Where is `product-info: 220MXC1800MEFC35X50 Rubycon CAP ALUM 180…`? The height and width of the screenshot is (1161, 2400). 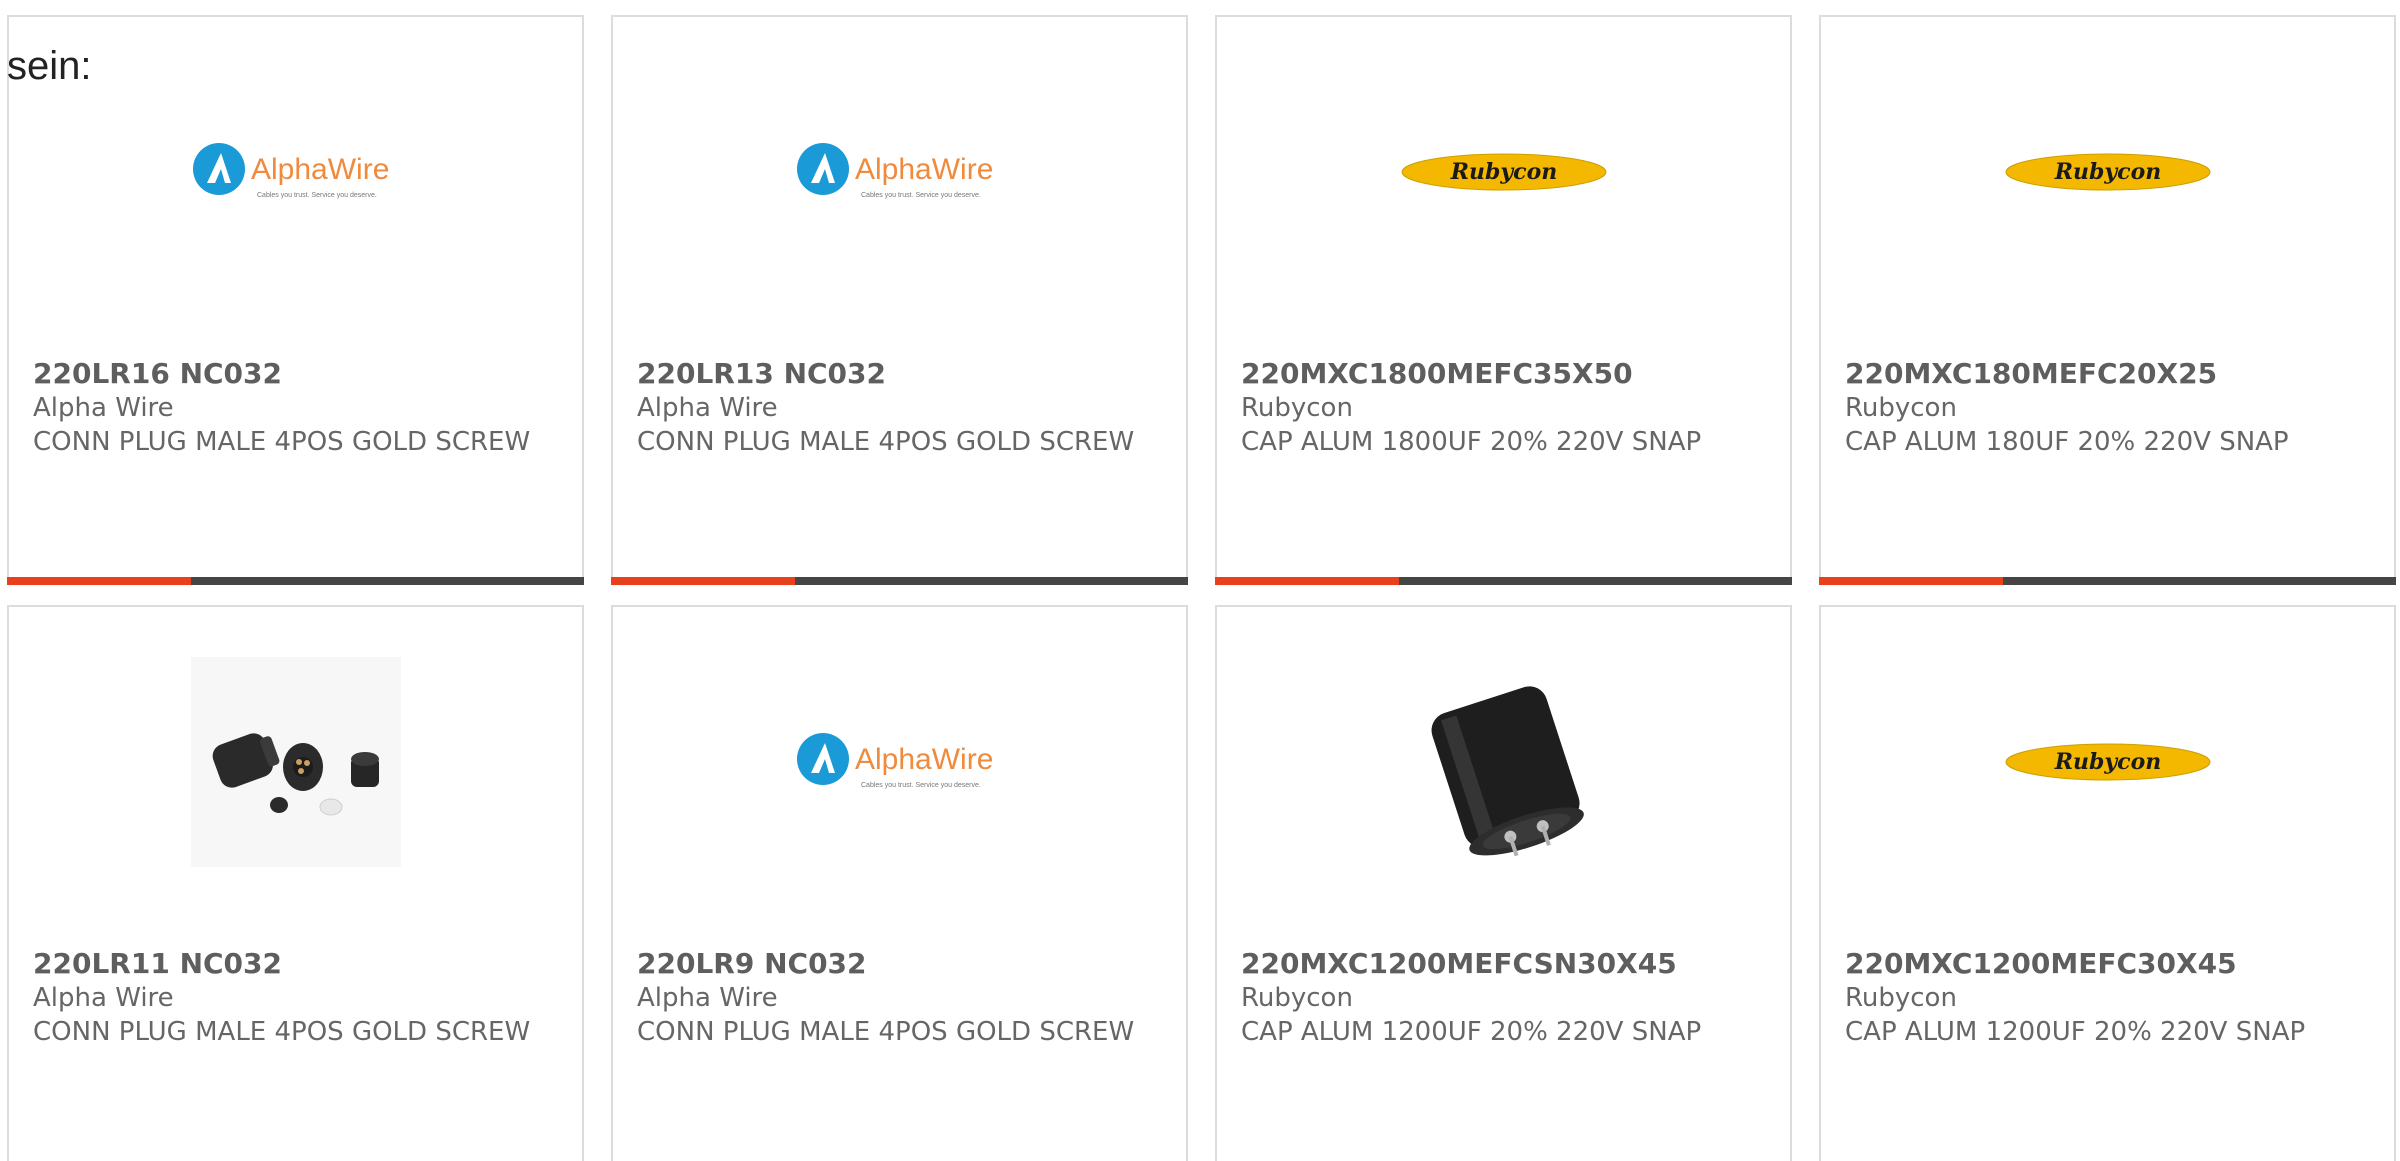
product-info: 220MXC1800MEFC35X50 Rubycon CAP ALUM 180… is located at coordinates (1505, 408).